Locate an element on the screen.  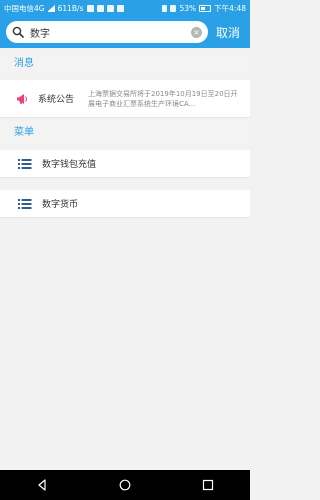
back-icon is located at coordinates (42, 485).